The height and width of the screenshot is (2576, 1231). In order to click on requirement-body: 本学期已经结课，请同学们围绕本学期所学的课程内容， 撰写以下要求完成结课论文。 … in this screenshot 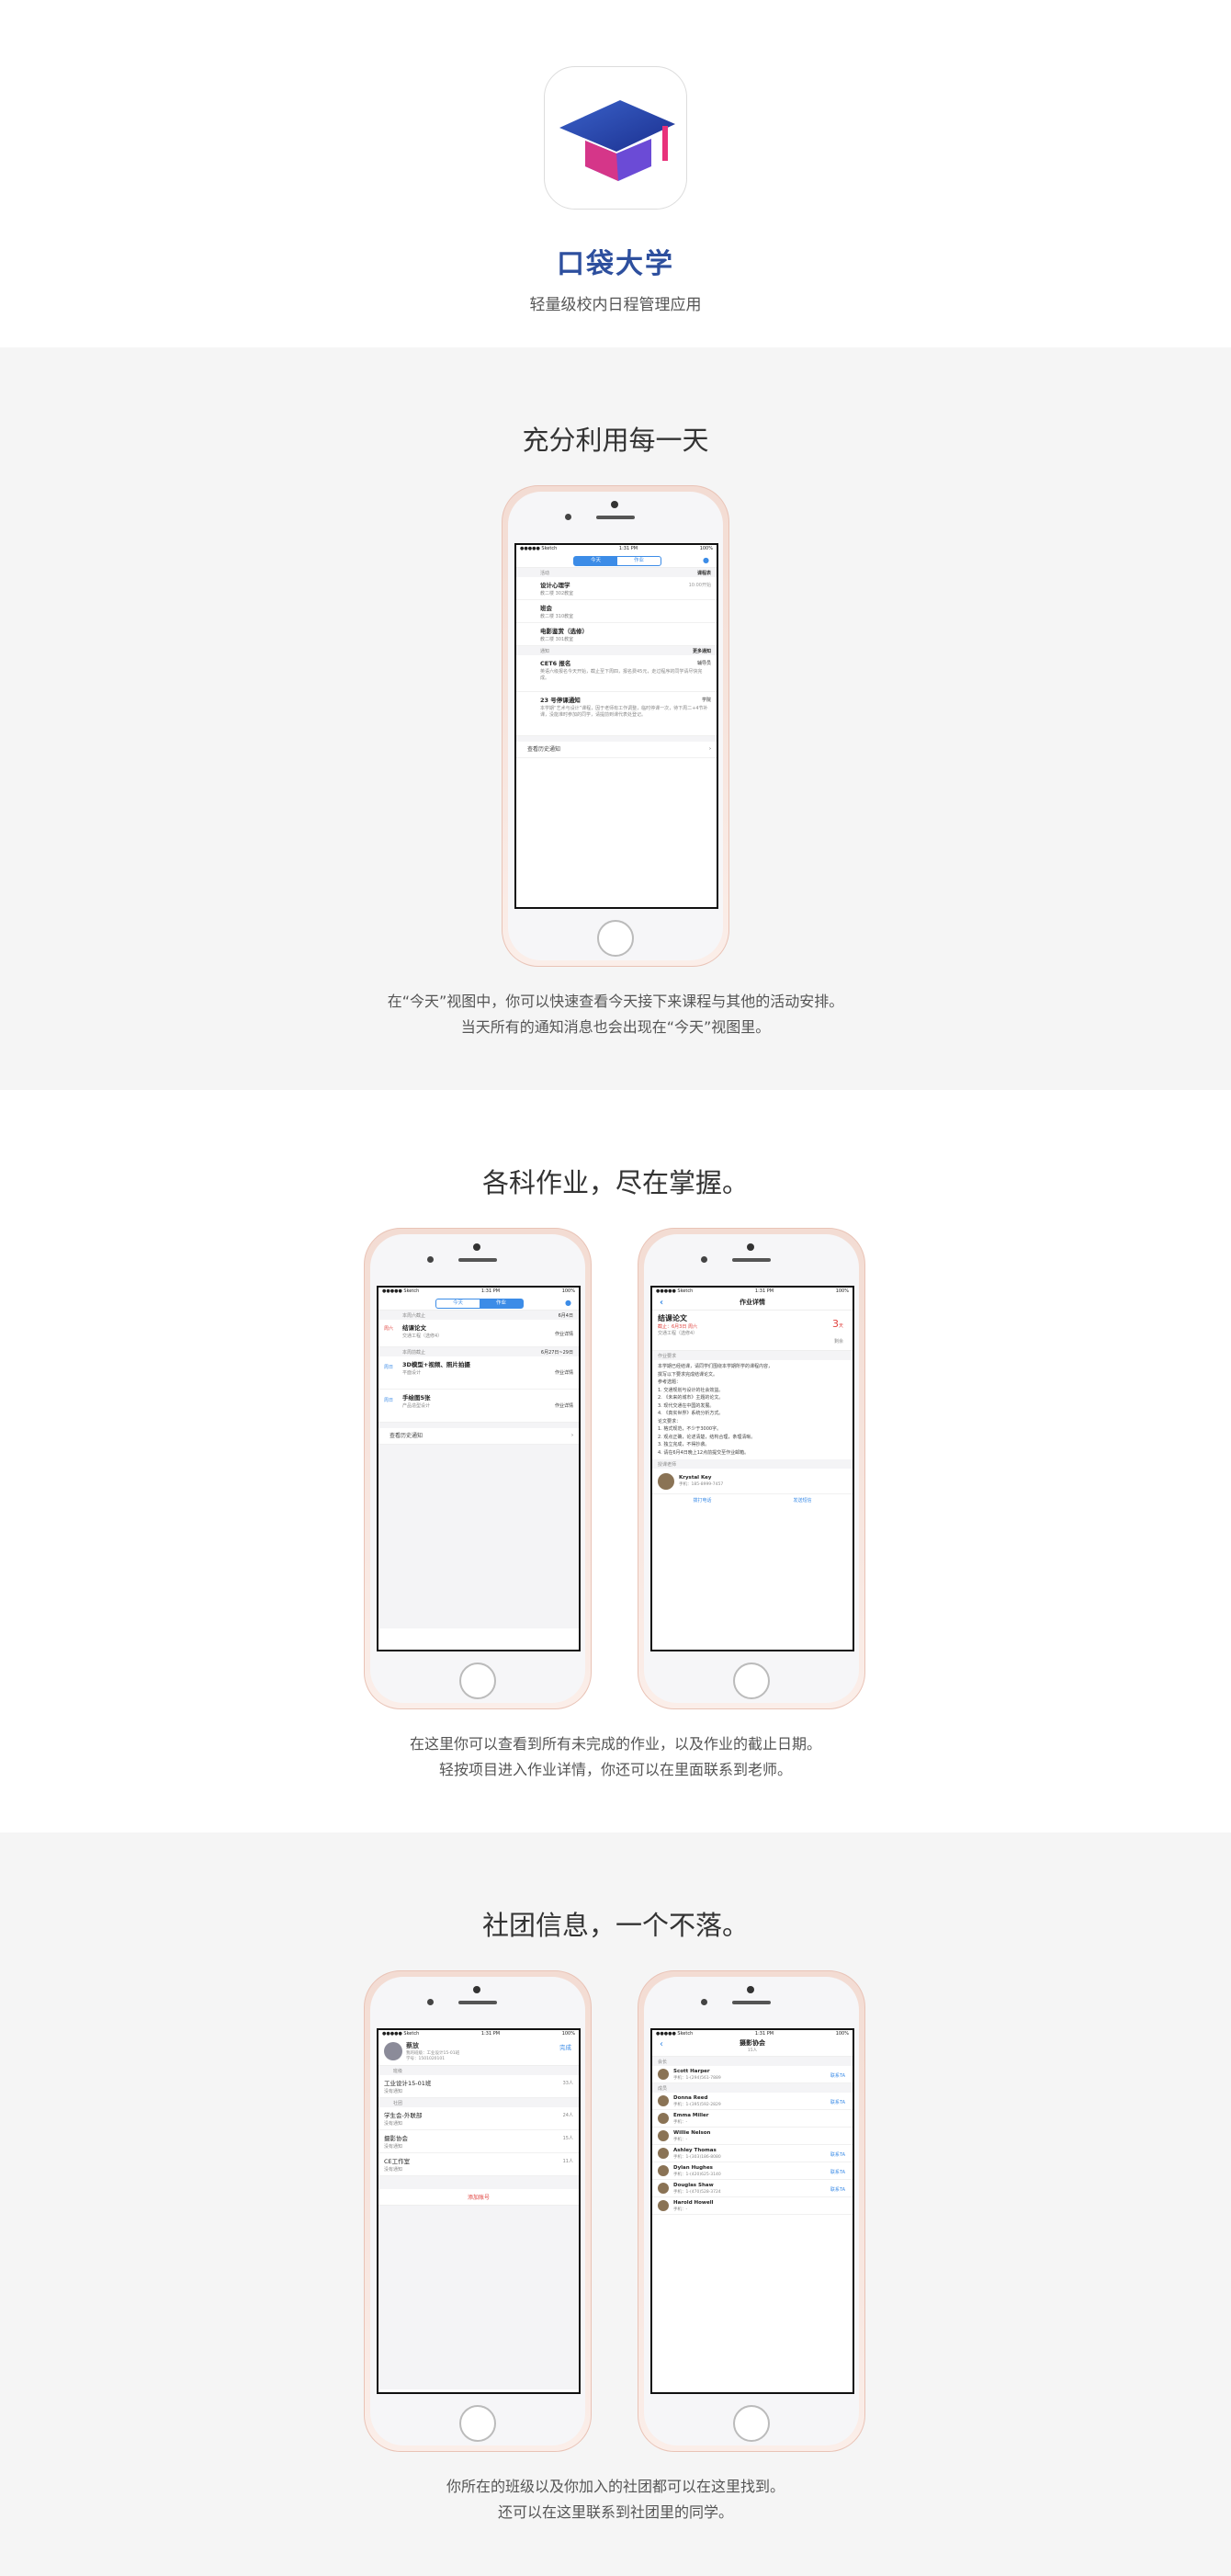, I will do `click(752, 1409)`.